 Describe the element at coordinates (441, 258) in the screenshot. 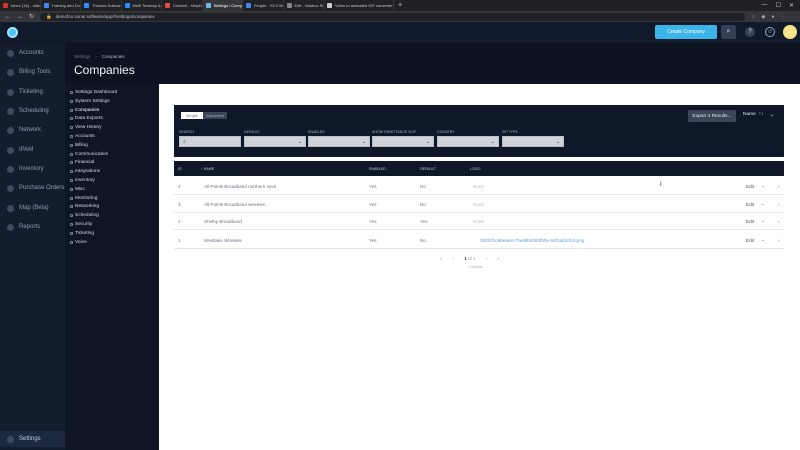

I see `first-page-button: «` at that location.